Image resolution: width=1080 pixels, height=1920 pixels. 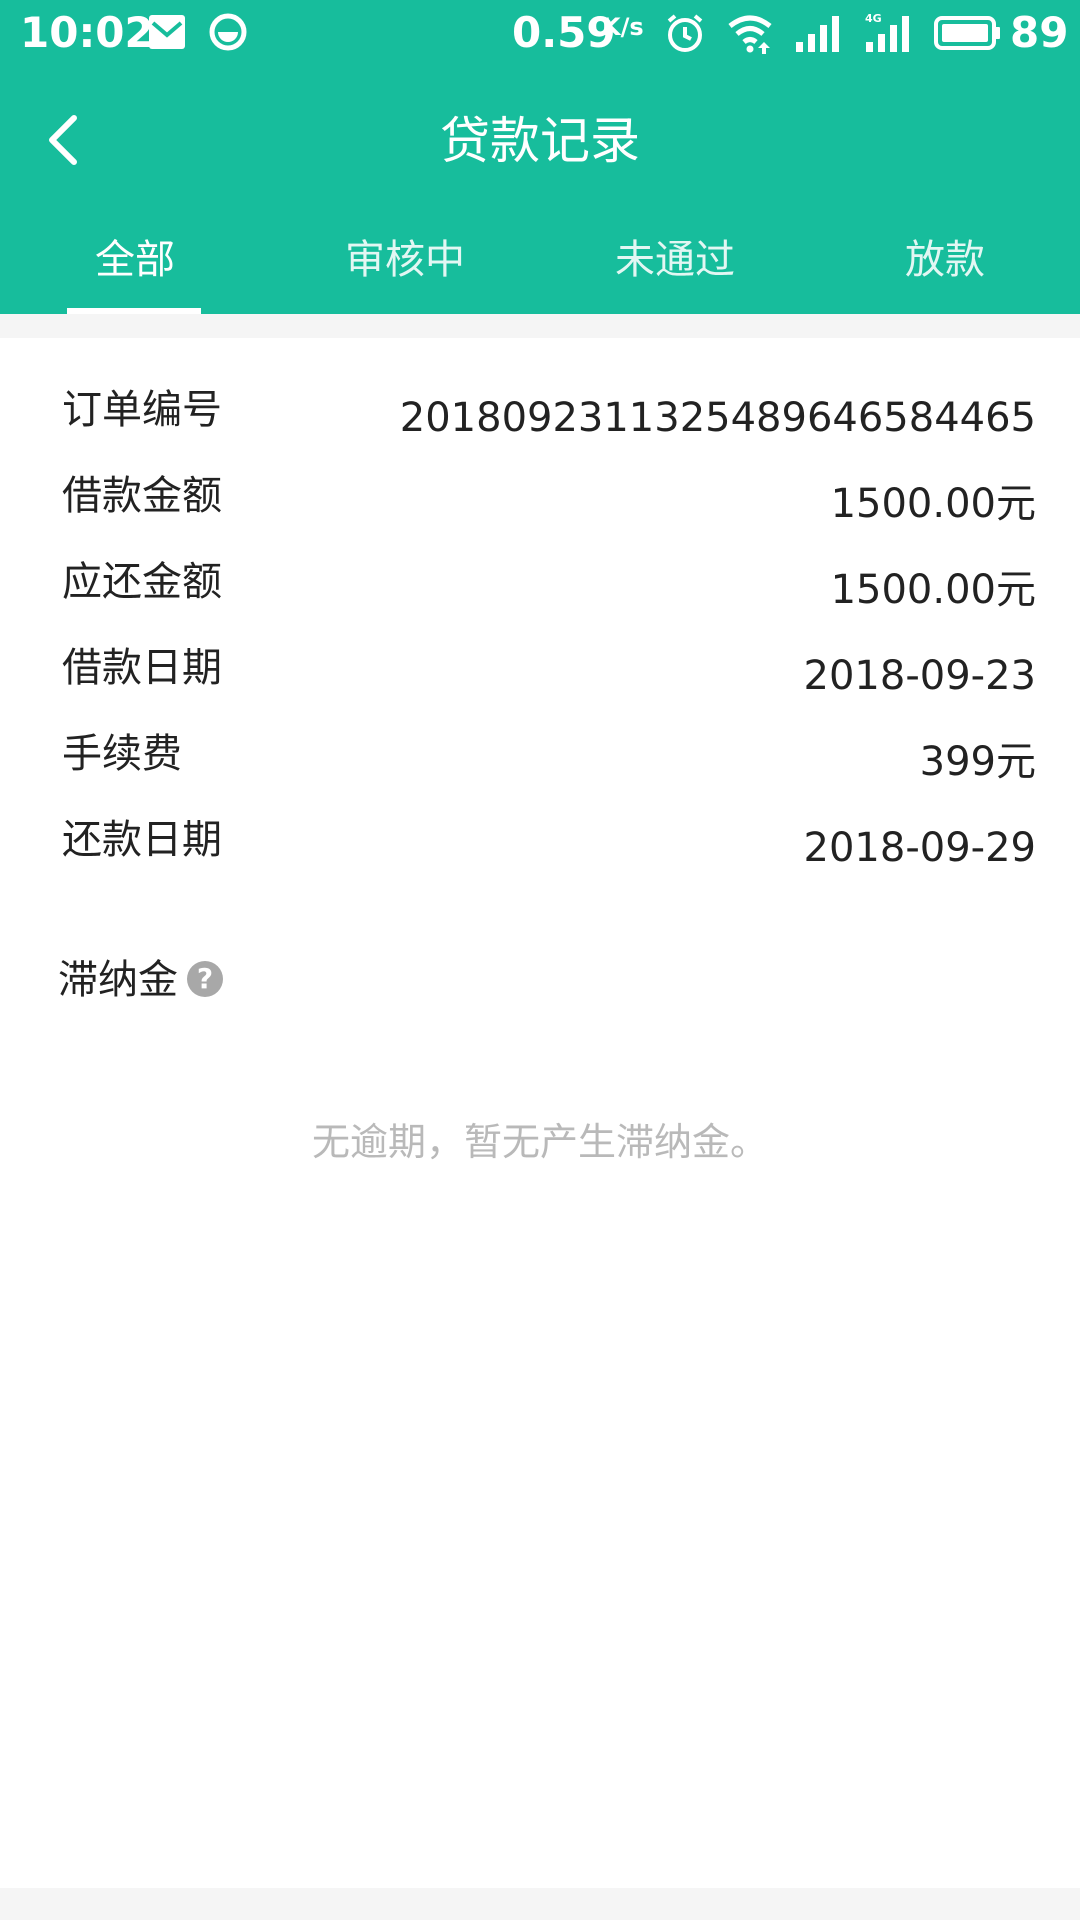 What do you see at coordinates (977, 762) in the screenshot?
I see `detail-value: 399元` at bounding box center [977, 762].